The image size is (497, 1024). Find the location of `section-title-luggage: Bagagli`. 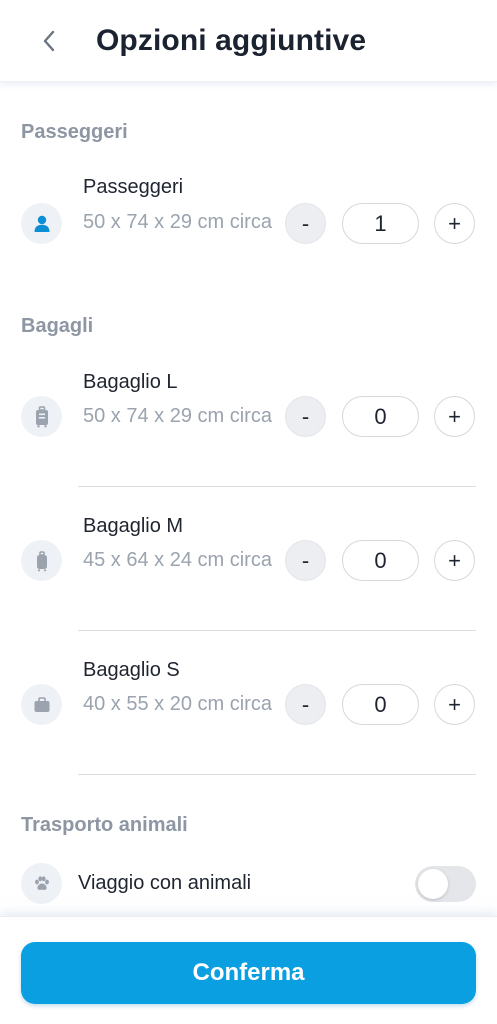

section-title-luggage: Bagagli is located at coordinates (57, 326).